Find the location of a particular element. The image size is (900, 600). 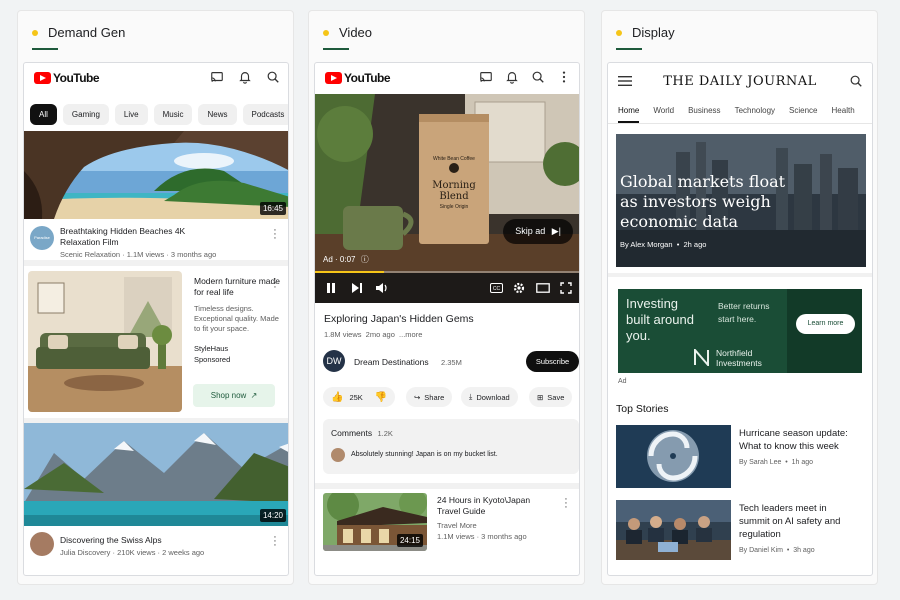

video-title: 24 Hours in Kyoto\Japan Travel Guide is located at coordinates (492, 506).